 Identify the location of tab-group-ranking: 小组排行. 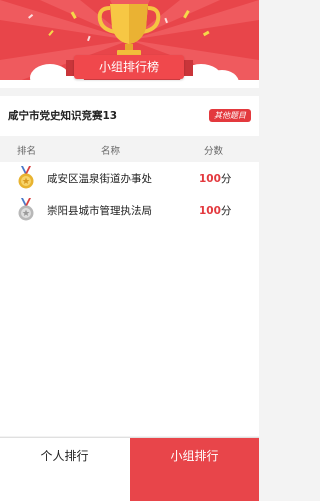
(194, 469).